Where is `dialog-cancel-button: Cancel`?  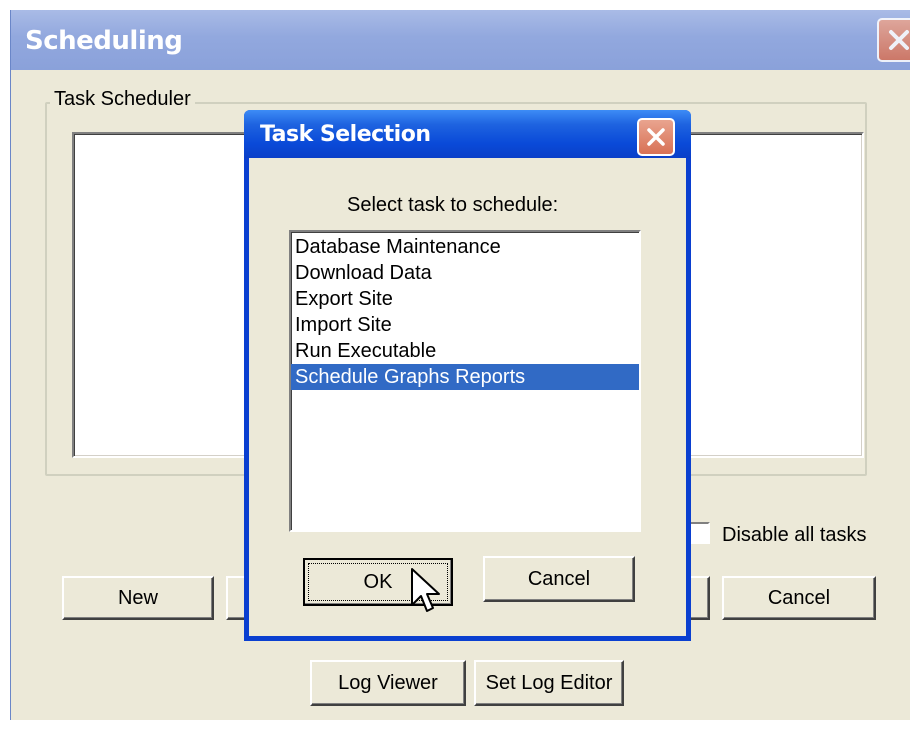 dialog-cancel-button: Cancel is located at coordinates (559, 579).